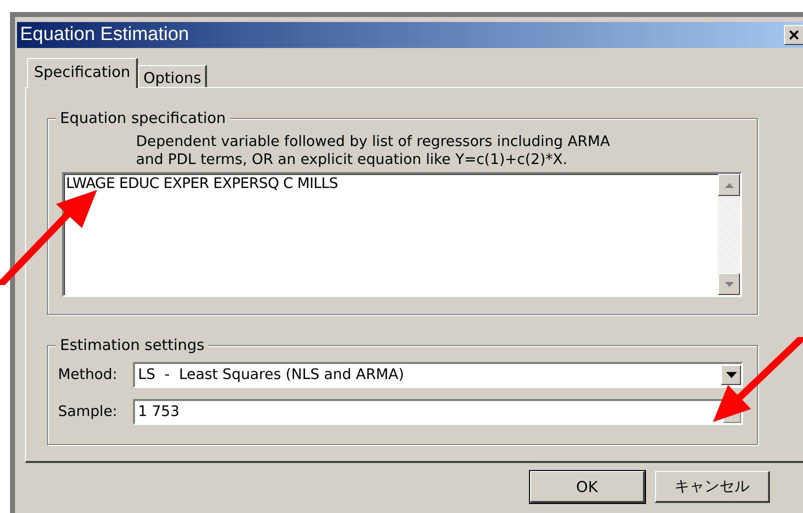  Describe the element at coordinates (104, 35) in the screenshot. I see `window-title: Equation Estimation` at that location.